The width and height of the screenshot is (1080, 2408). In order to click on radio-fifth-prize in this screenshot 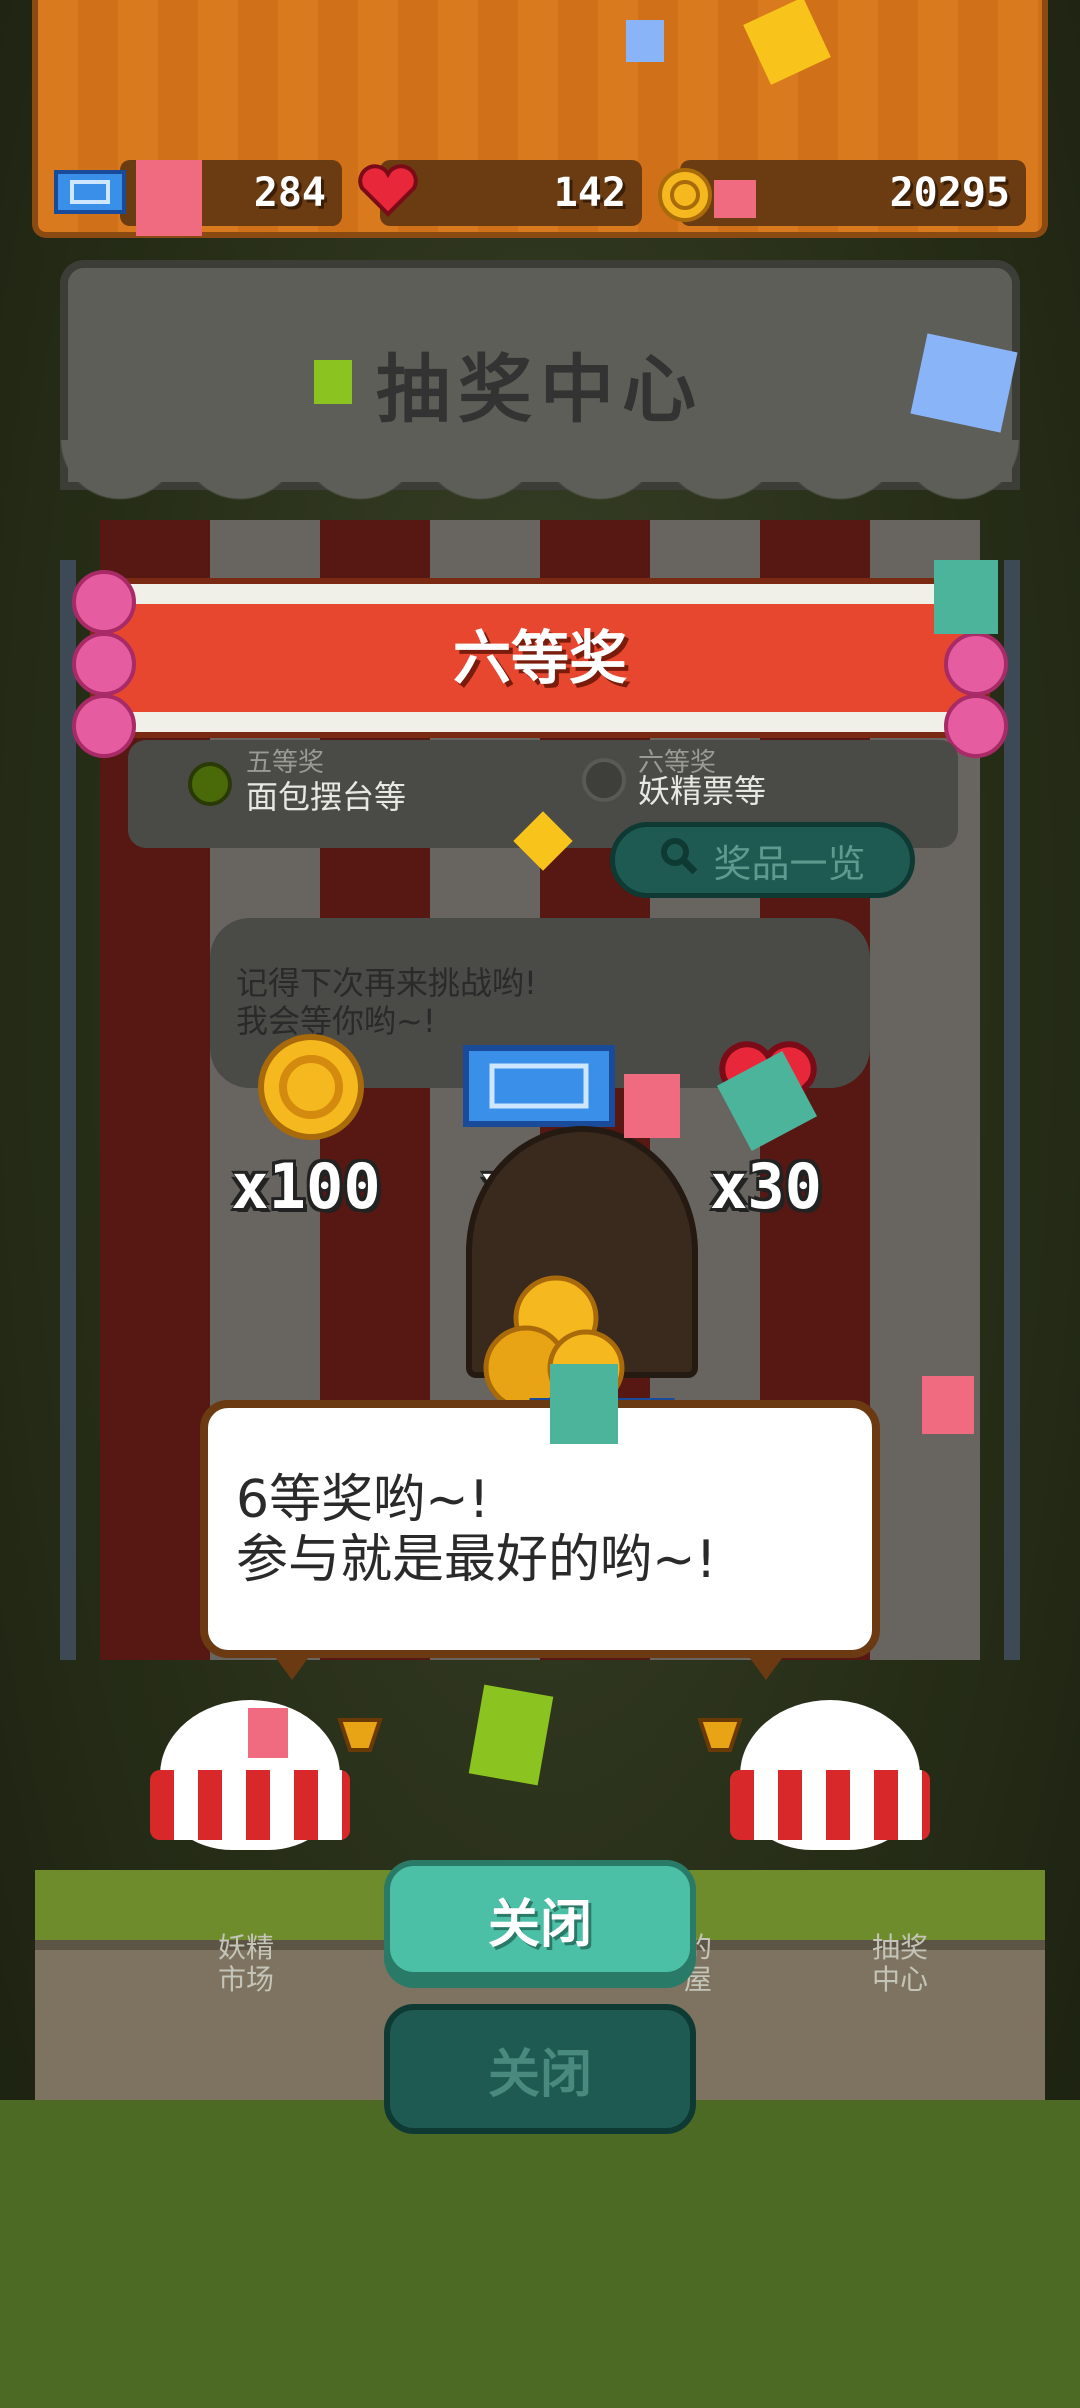, I will do `click(210, 784)`.